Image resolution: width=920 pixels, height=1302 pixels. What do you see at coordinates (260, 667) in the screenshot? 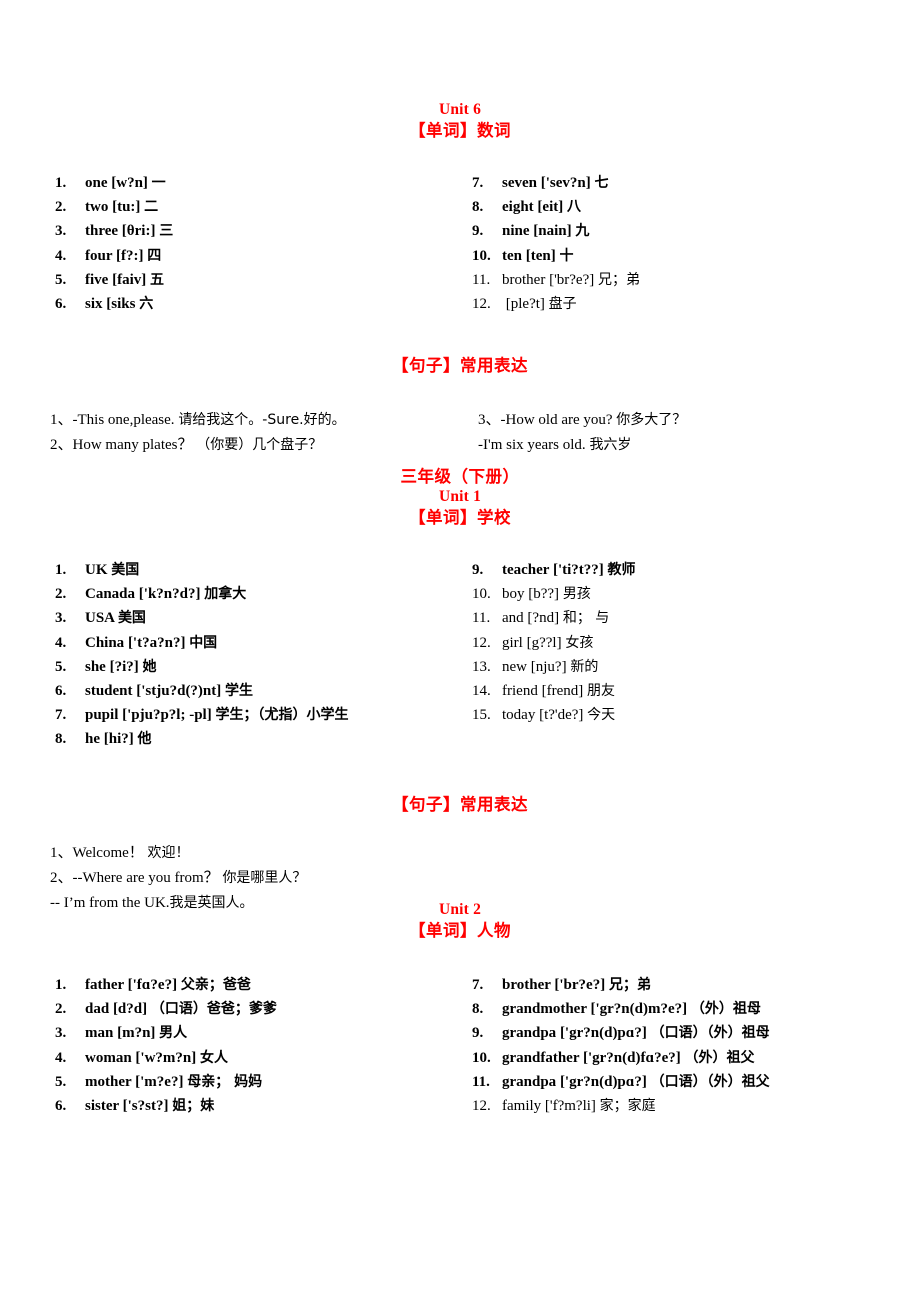
I see `word-entry: 5. she [?i?] 她` at bounding box center [260, 667].